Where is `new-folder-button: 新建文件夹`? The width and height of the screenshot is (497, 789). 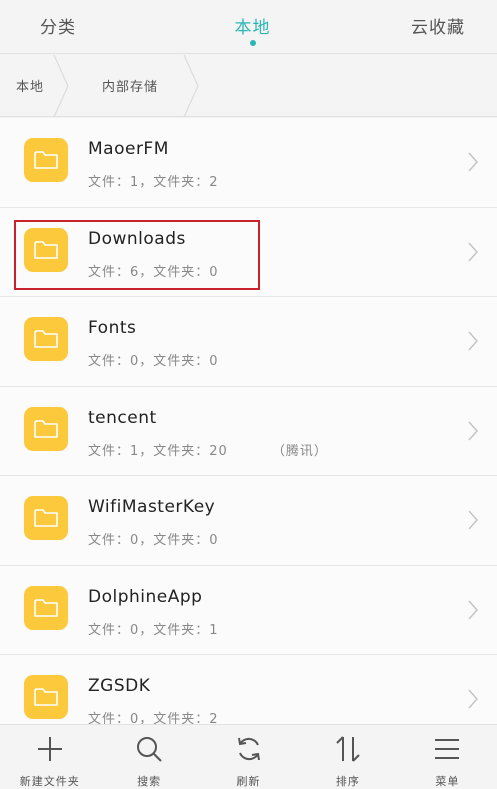
new-folder-button: 新建文件夹 is located at coordinates (49, 757).